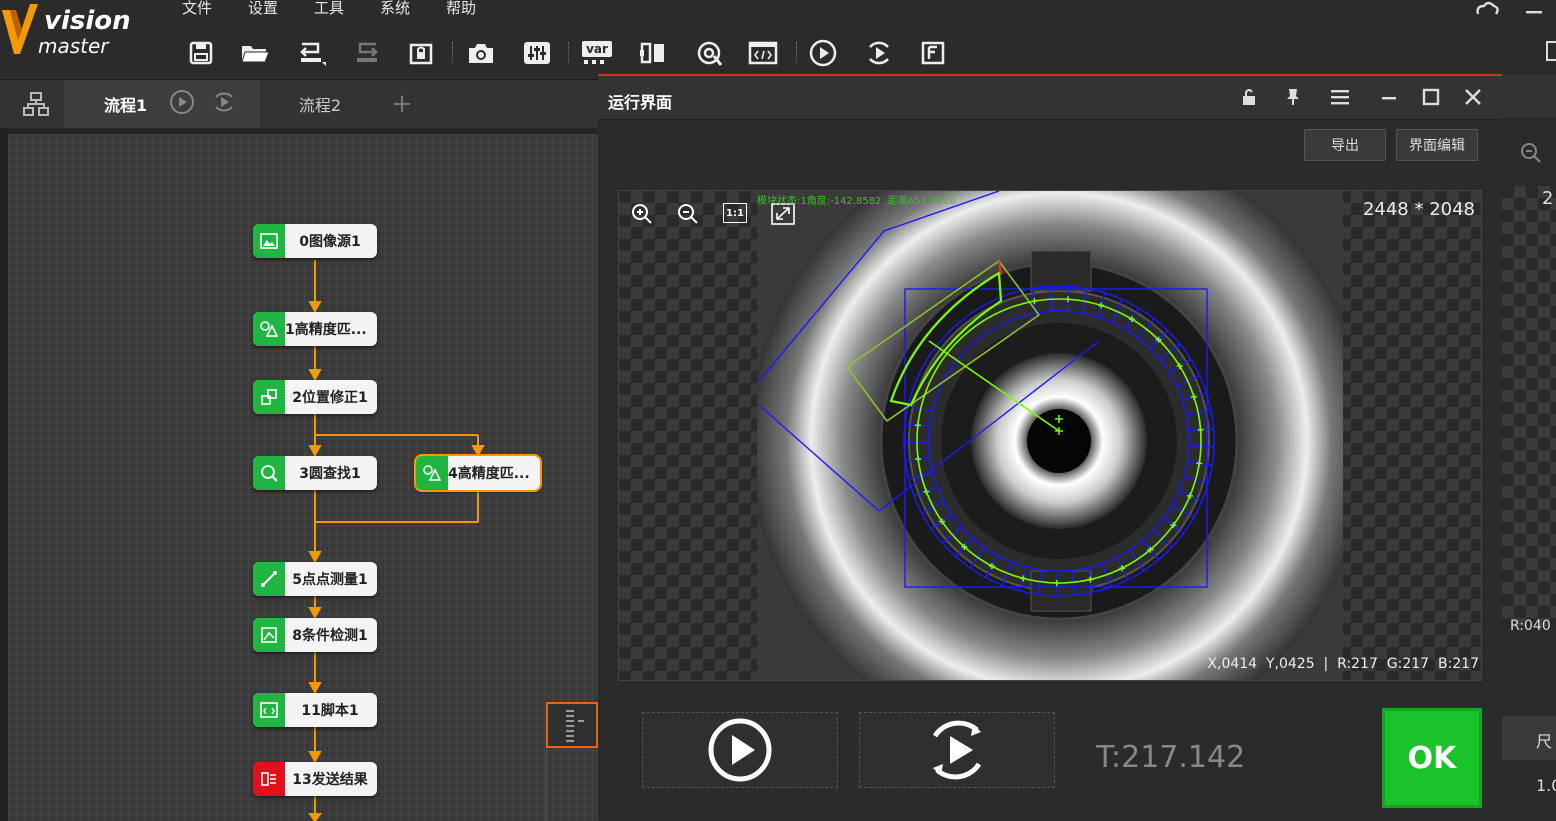  What do you see at coordinates (823, 53) in the screenshot?
I see `run-once-icon` at bounding box center [823, 53].